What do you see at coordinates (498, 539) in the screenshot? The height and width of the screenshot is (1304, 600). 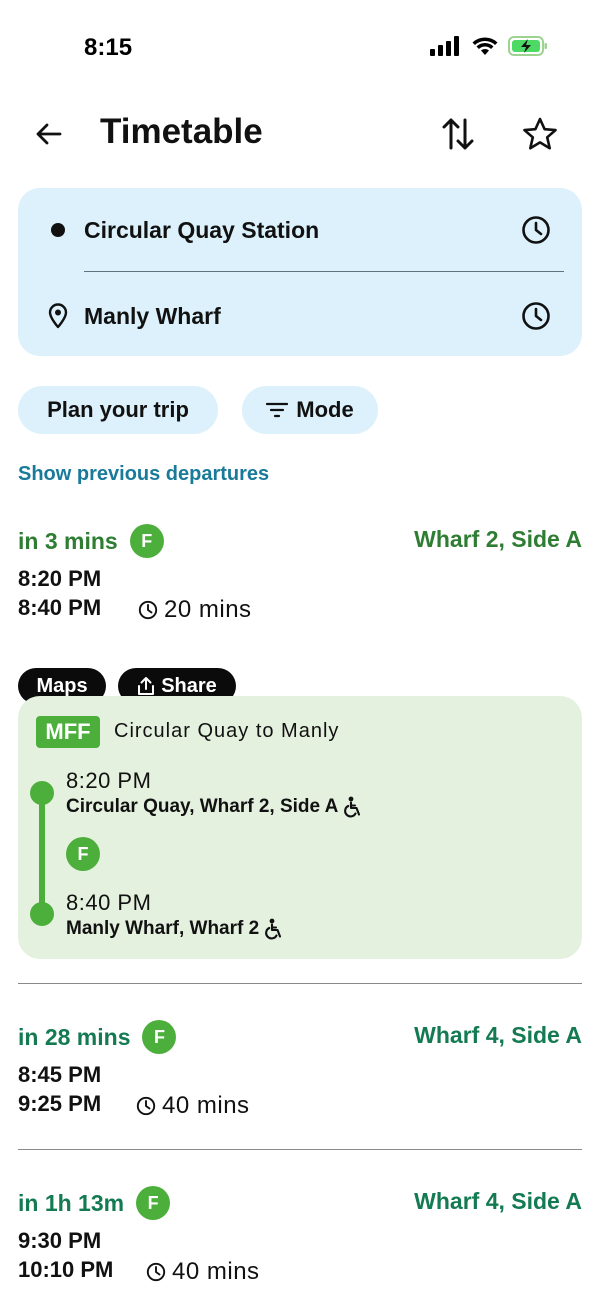 I see `departure-wharf: Wharf 2, Side A` at bounding box center [498, 539].